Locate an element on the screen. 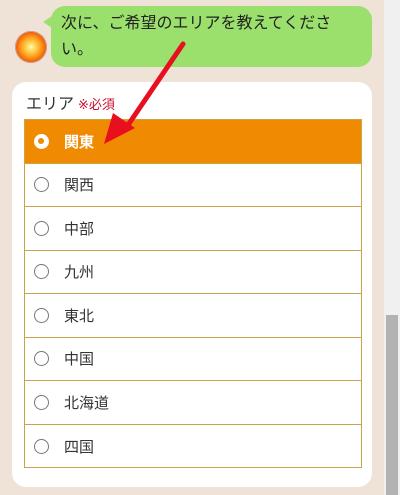  required-badge: ※必須 is located at coordinates (96, 105).